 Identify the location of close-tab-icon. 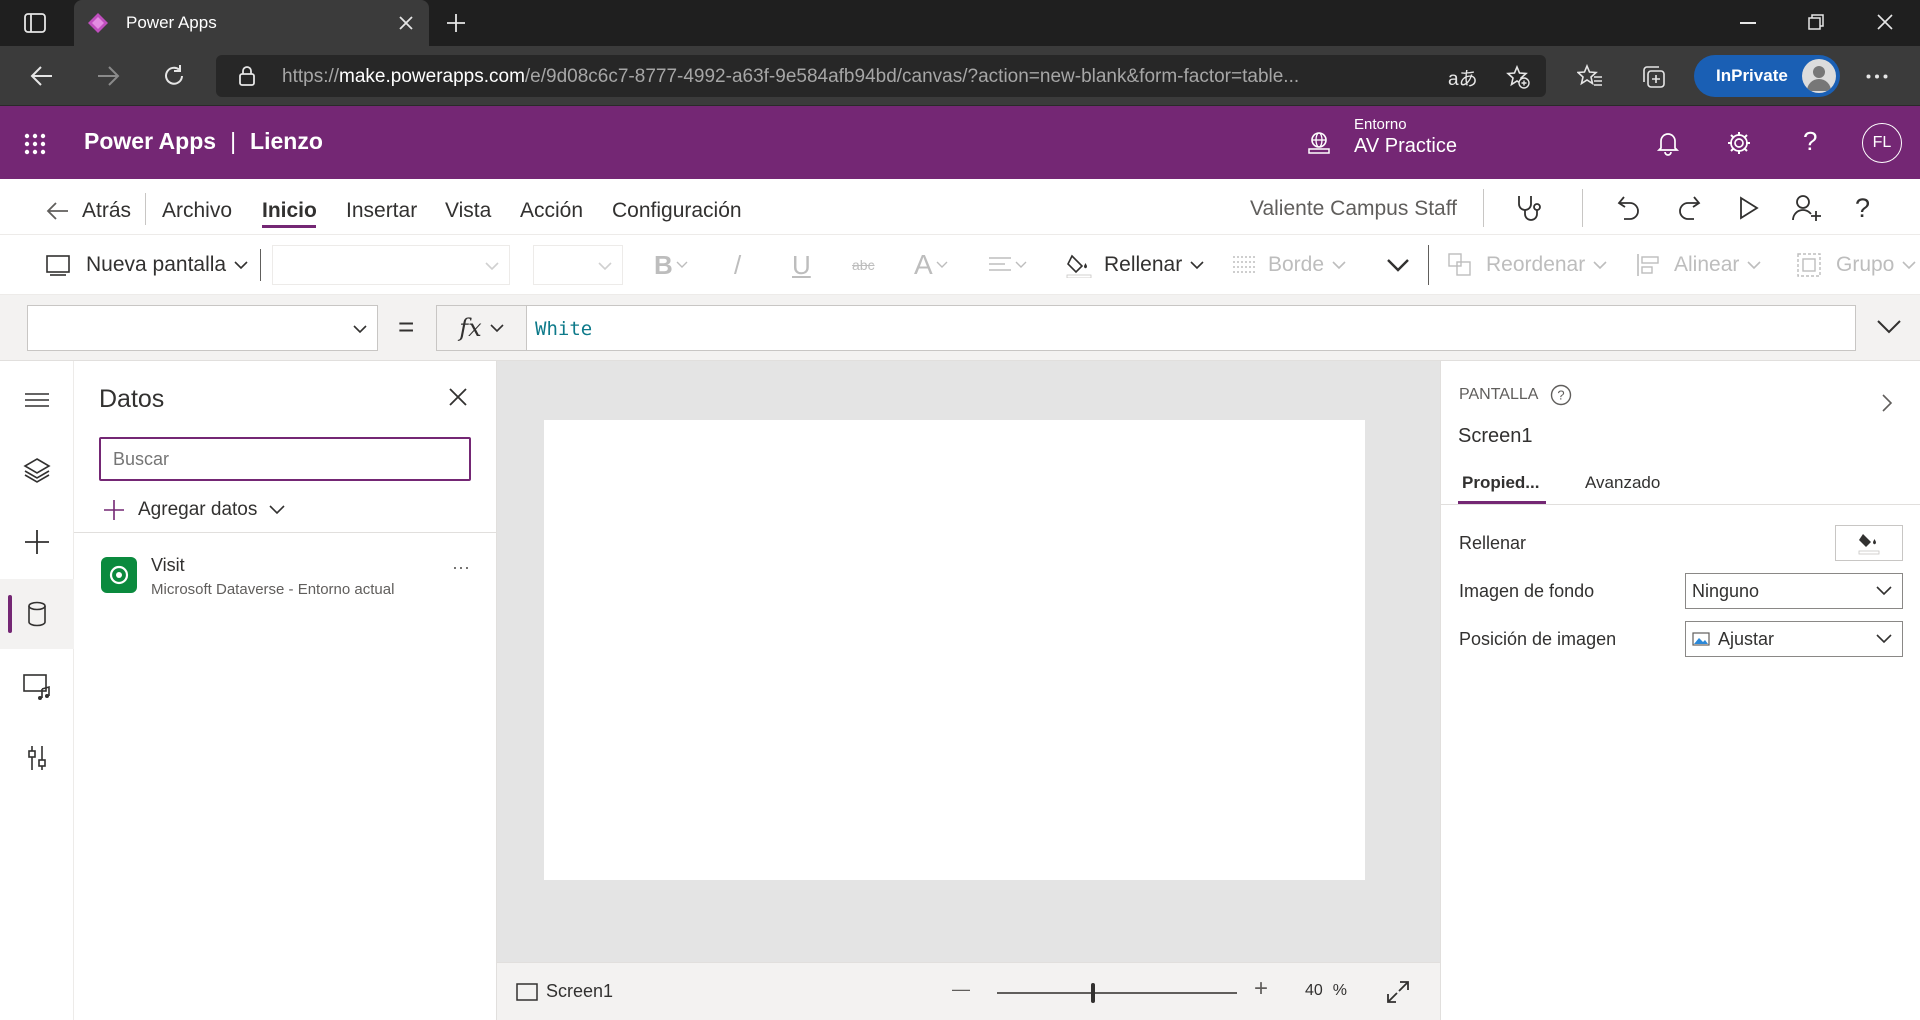
(406, 23).